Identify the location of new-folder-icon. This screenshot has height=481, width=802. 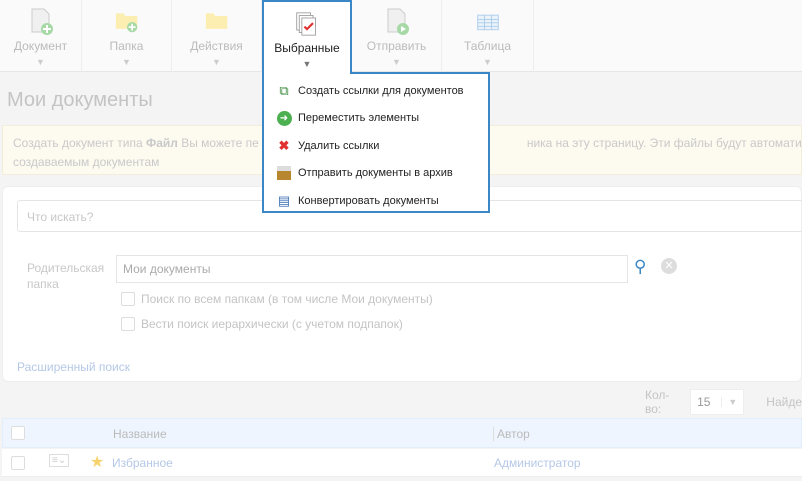
(126, 23).